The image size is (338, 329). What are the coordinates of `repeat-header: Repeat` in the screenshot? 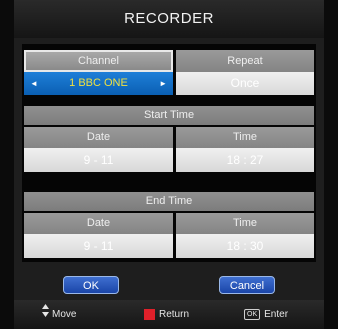 It's located at (245, 61).